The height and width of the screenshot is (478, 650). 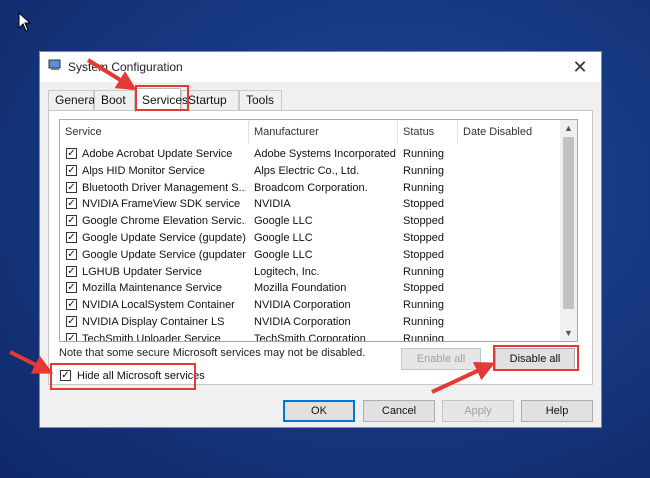 I want to click on arrow-to-disable-all, so click(x=463, y=377).